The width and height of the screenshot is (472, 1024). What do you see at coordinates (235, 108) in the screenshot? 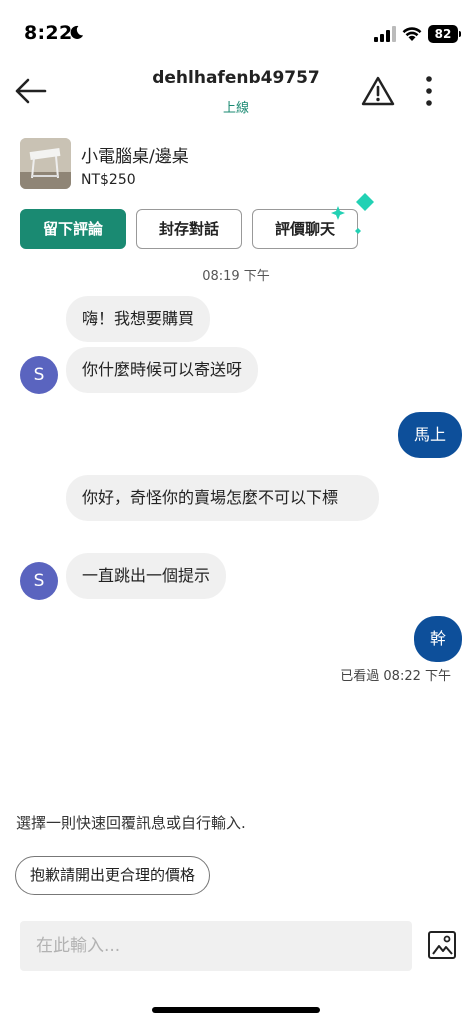
I see `online-status: 上線` at bounding box center [235, 108].